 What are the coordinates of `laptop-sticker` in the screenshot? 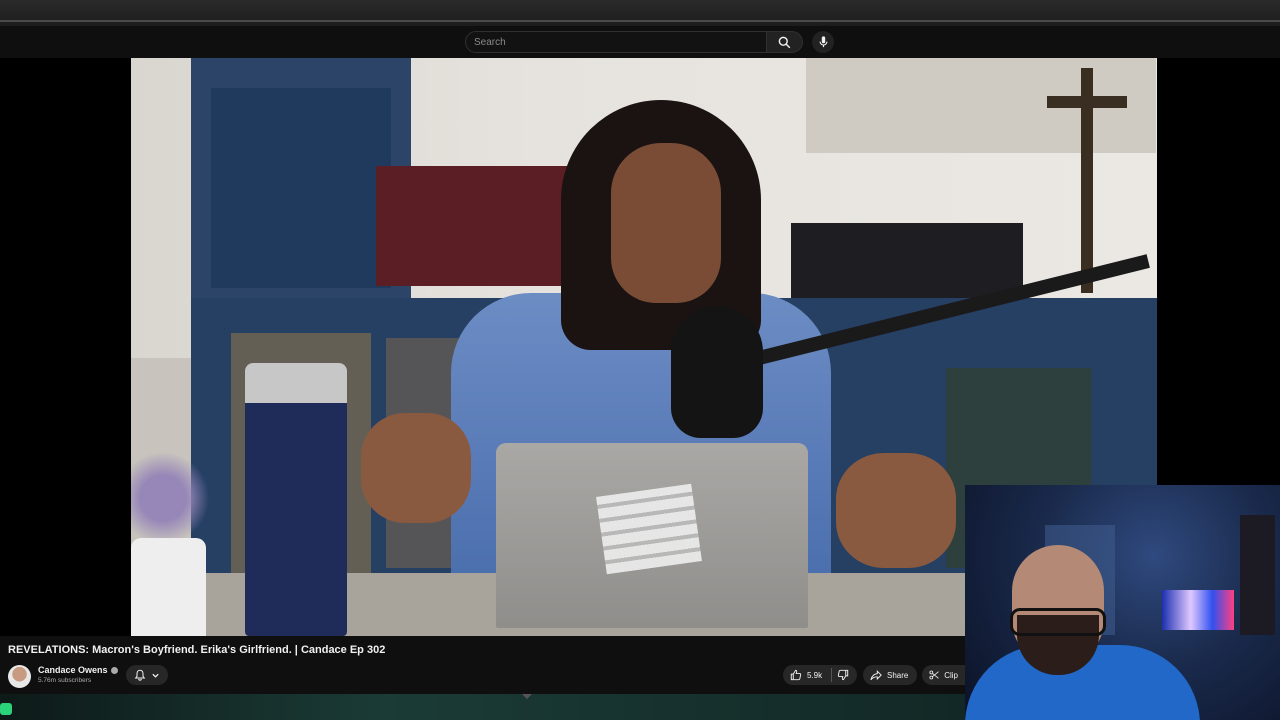 It's located at (649, 529).